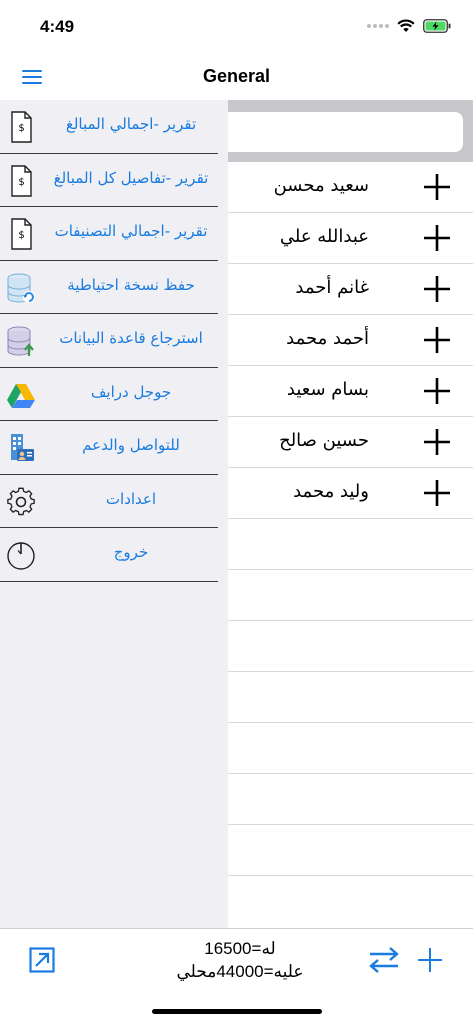 This screenshot has height=1024, width=473. I want to click on cellular-signal-icon, so click(378, 26).